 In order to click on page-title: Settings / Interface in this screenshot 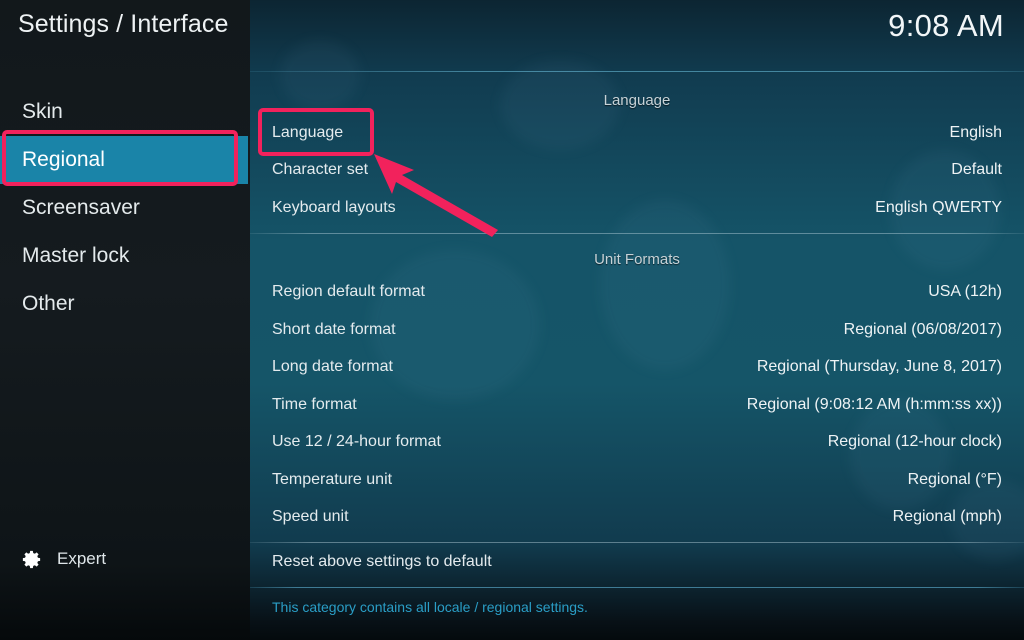, I will do `click(123, 24)`.